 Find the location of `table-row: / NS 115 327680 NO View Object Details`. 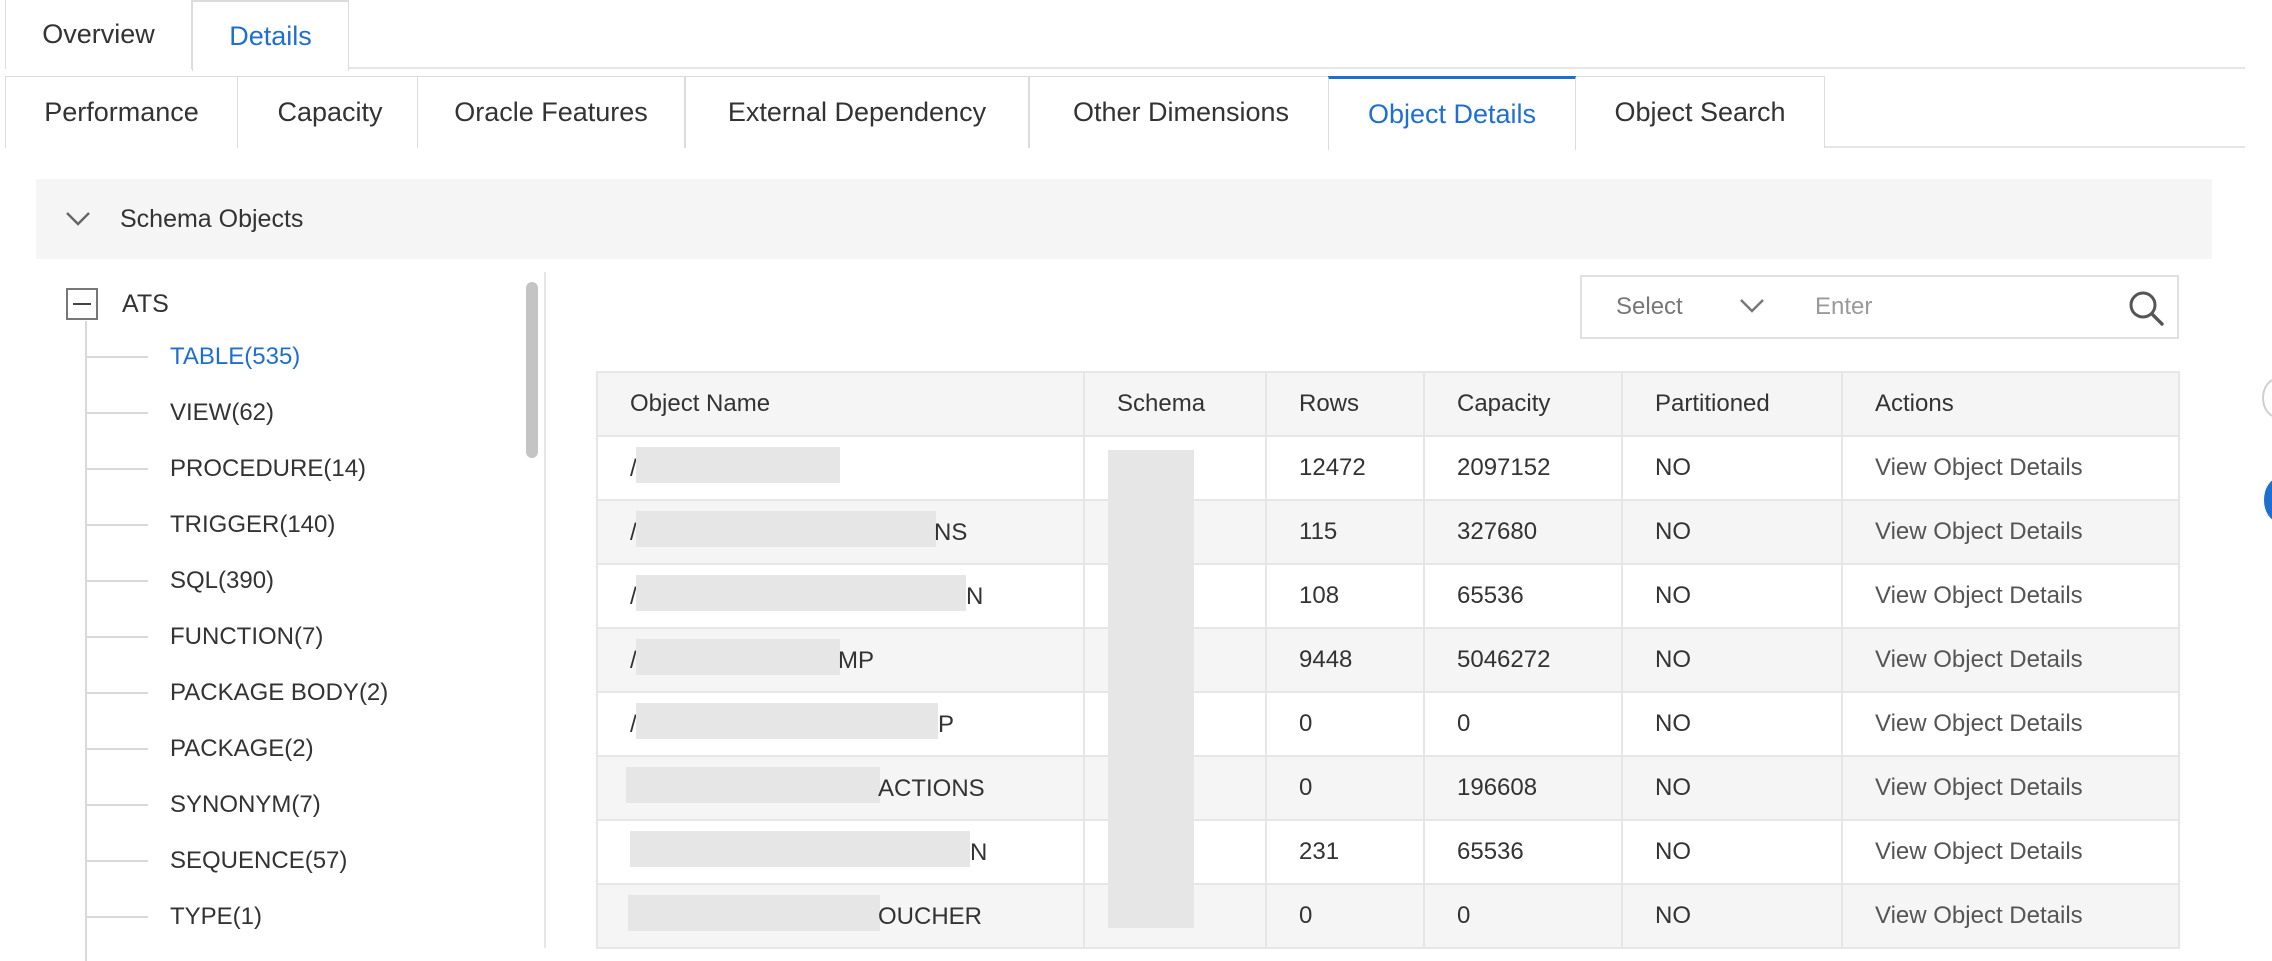

table-row: / NS 115 327680 NO View Object Details is located at coordinates (1388, 533).